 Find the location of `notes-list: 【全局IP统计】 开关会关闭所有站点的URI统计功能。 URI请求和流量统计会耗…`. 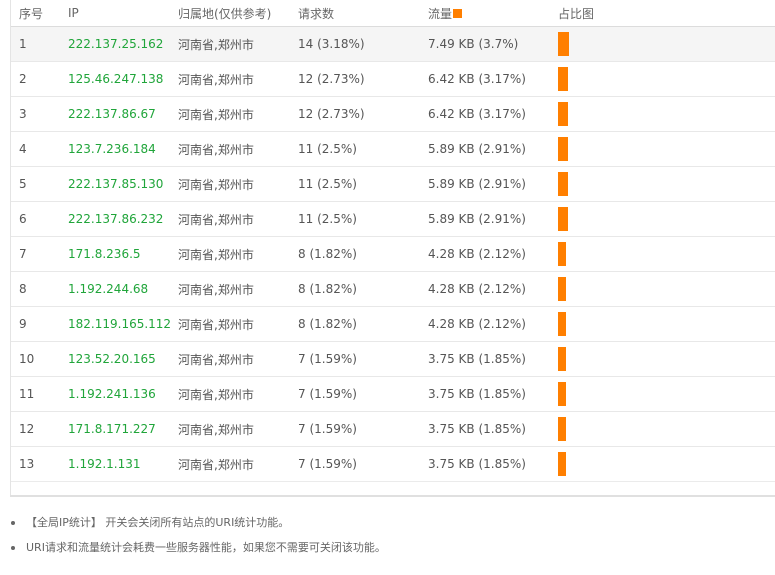

notes-list: 【全局IP统计】 开关会关闭所有站点的URI统计功能。 URI请求和流量统计会耗… is located at coordinates (390, 541).